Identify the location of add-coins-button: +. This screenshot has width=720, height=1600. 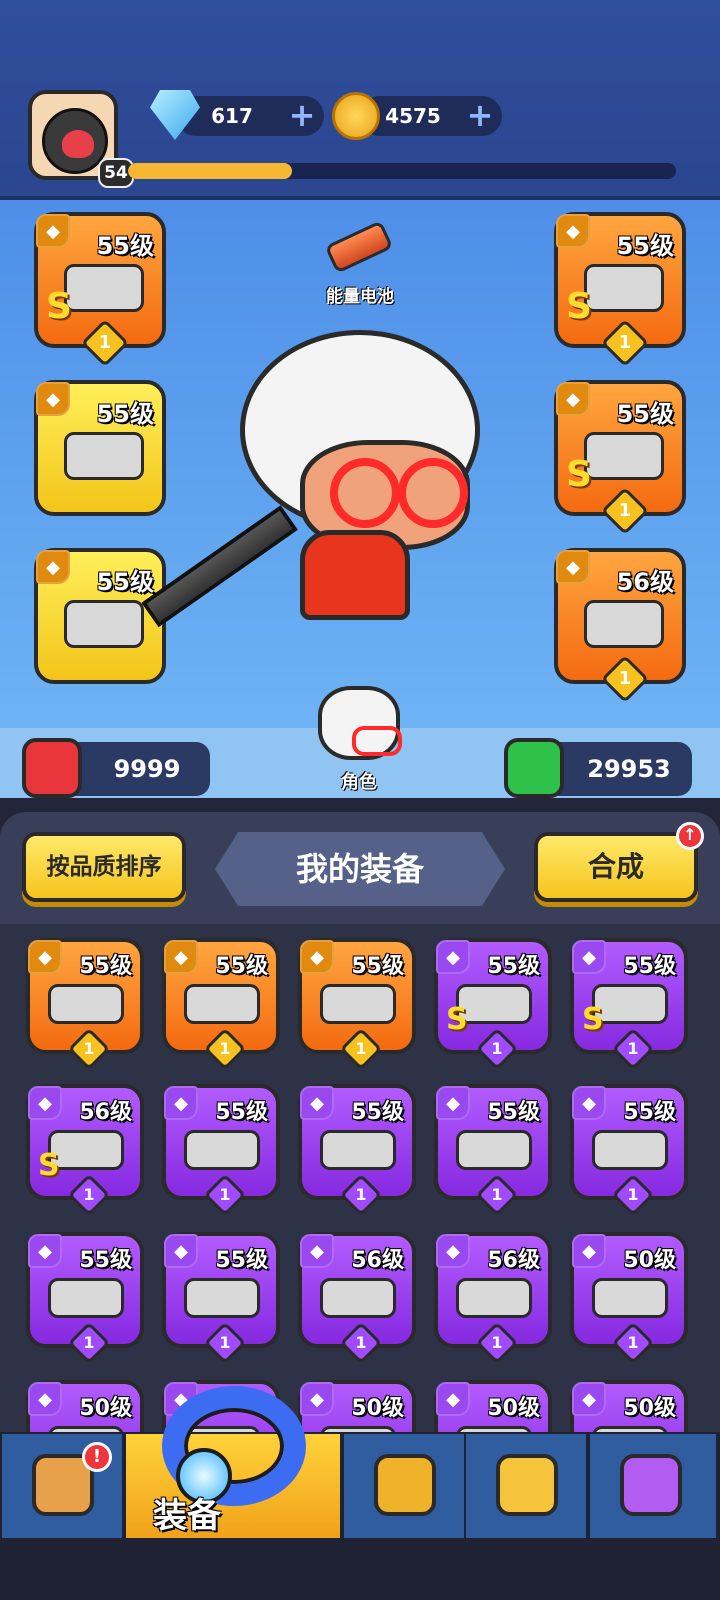
(480, 115).